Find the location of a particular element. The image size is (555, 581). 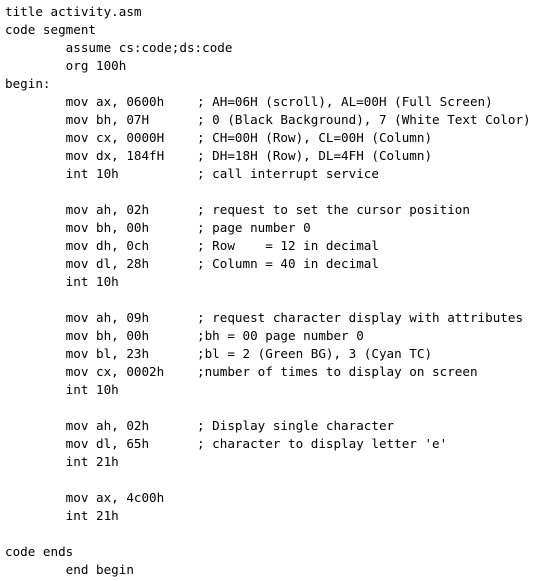

code-instruction: mov ah, 09h is located at coordinates (77, 317).